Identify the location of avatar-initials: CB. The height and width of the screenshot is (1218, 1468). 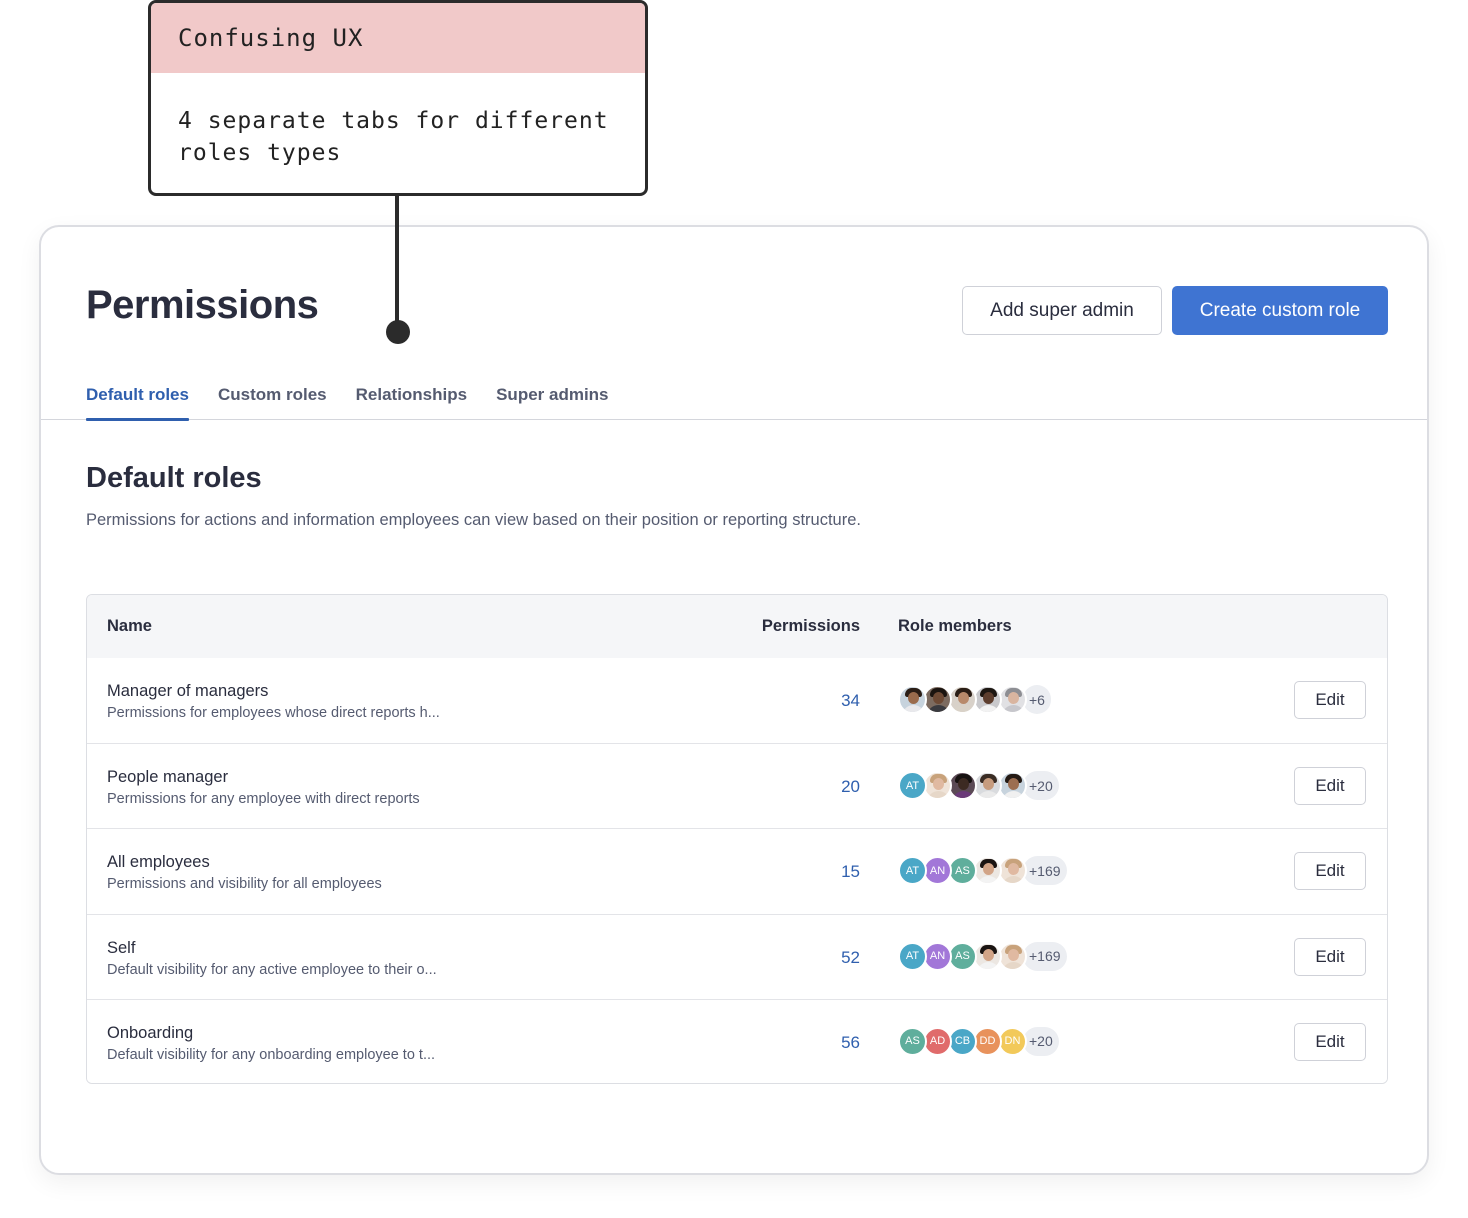
(962, 1041).